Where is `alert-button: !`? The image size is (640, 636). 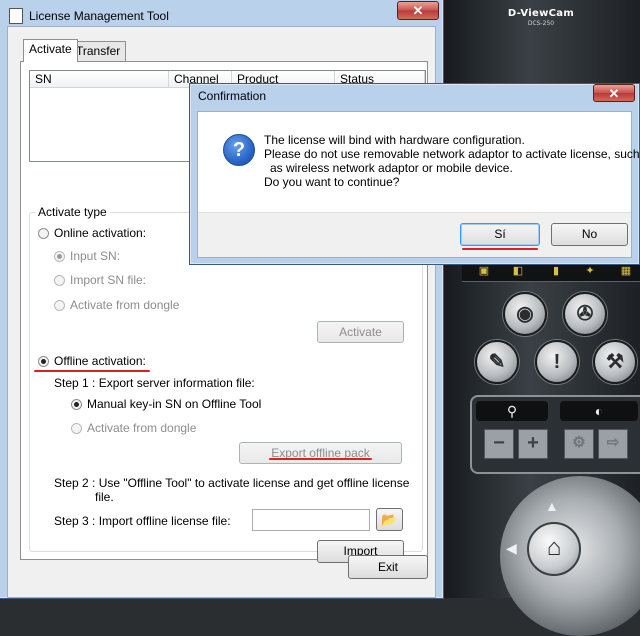
alert-button: ! is located at coordinates (557, 362).